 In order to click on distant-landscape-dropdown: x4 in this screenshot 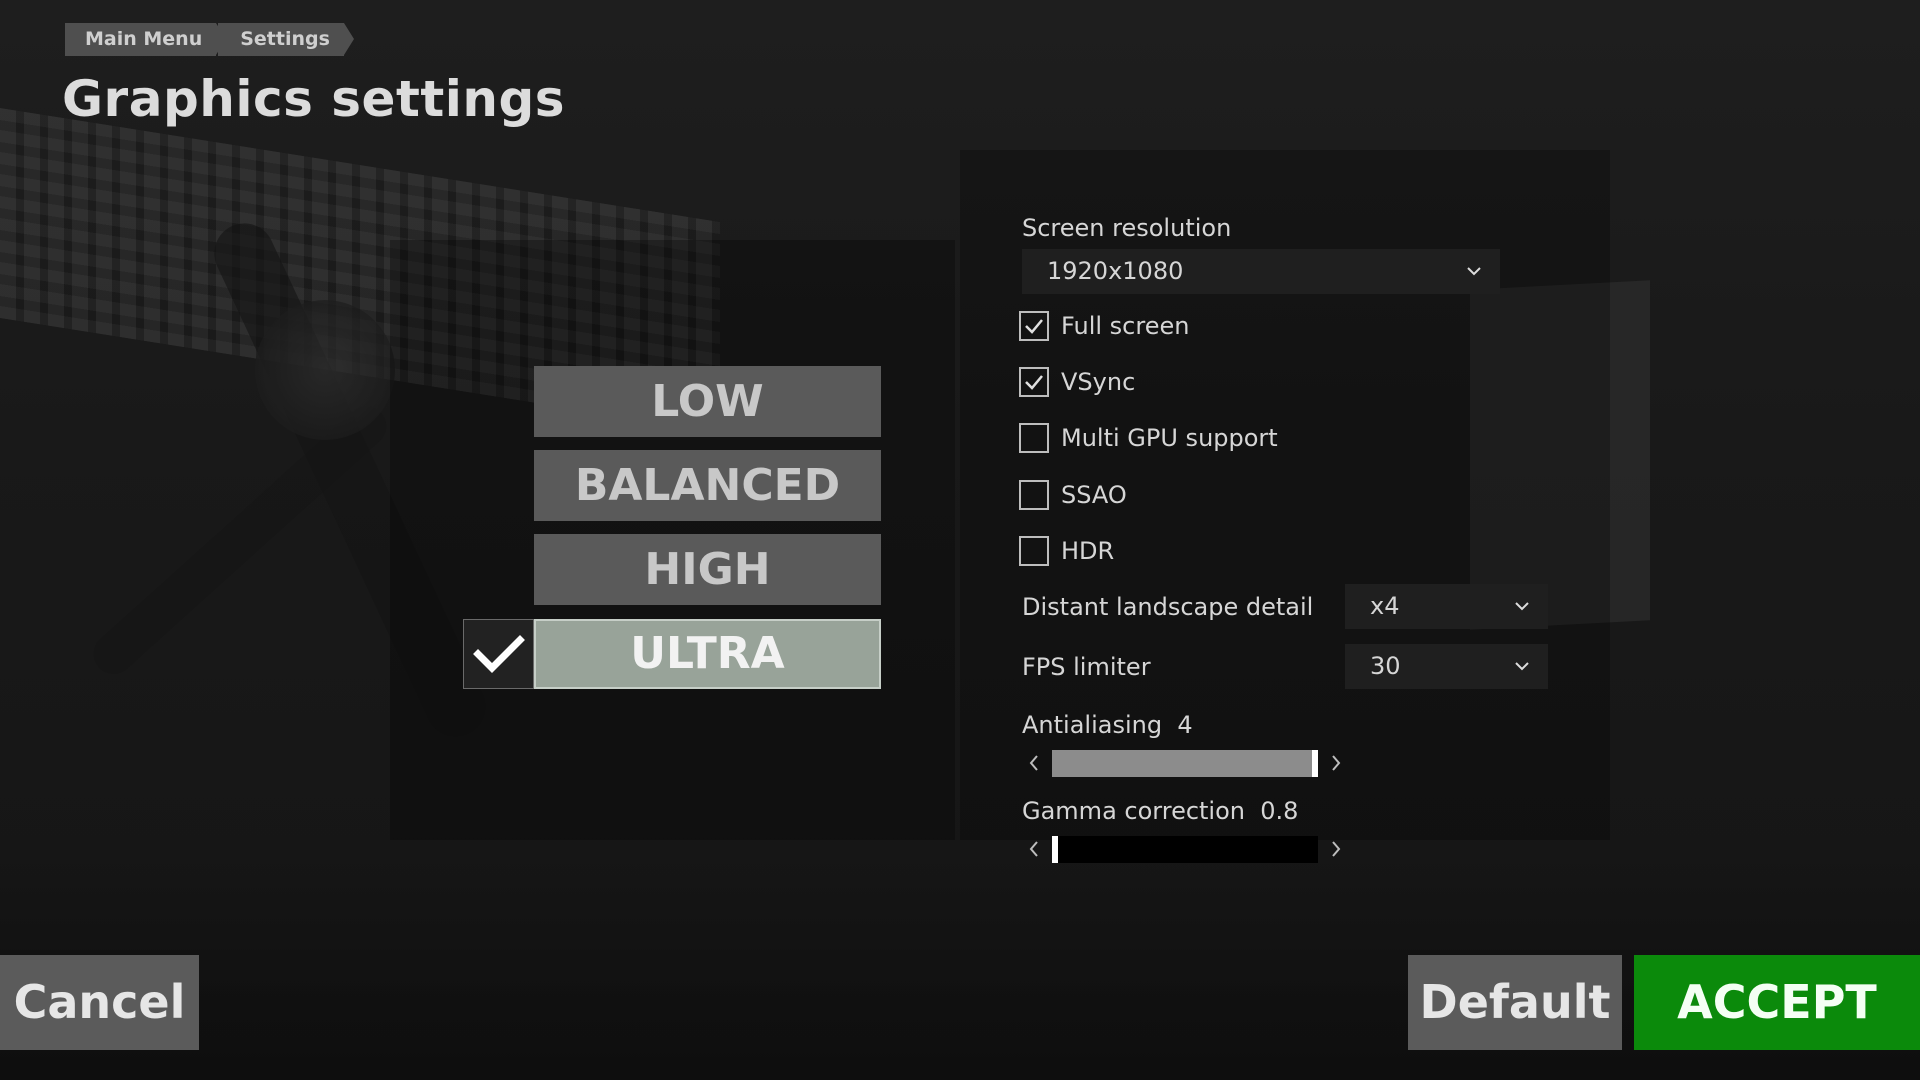, I will do `click(1446, 606)`.